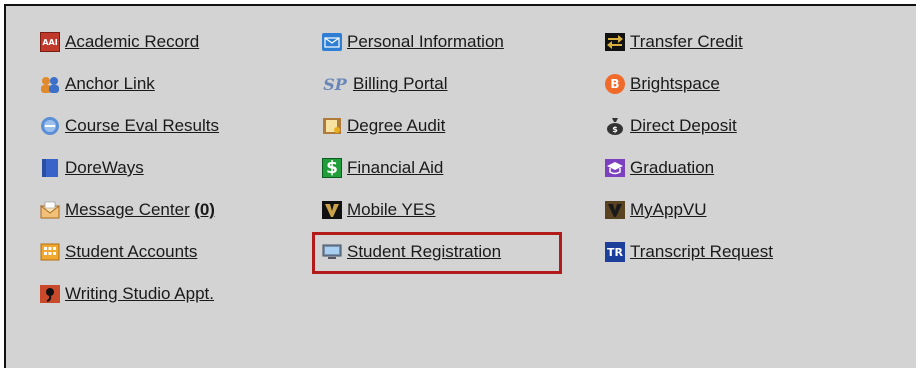 The image size is (920, 372). What do you see at coordinates (332, 126) in the screenshot?
I see `degree-audit-icon` at bounding box center [332, 126].